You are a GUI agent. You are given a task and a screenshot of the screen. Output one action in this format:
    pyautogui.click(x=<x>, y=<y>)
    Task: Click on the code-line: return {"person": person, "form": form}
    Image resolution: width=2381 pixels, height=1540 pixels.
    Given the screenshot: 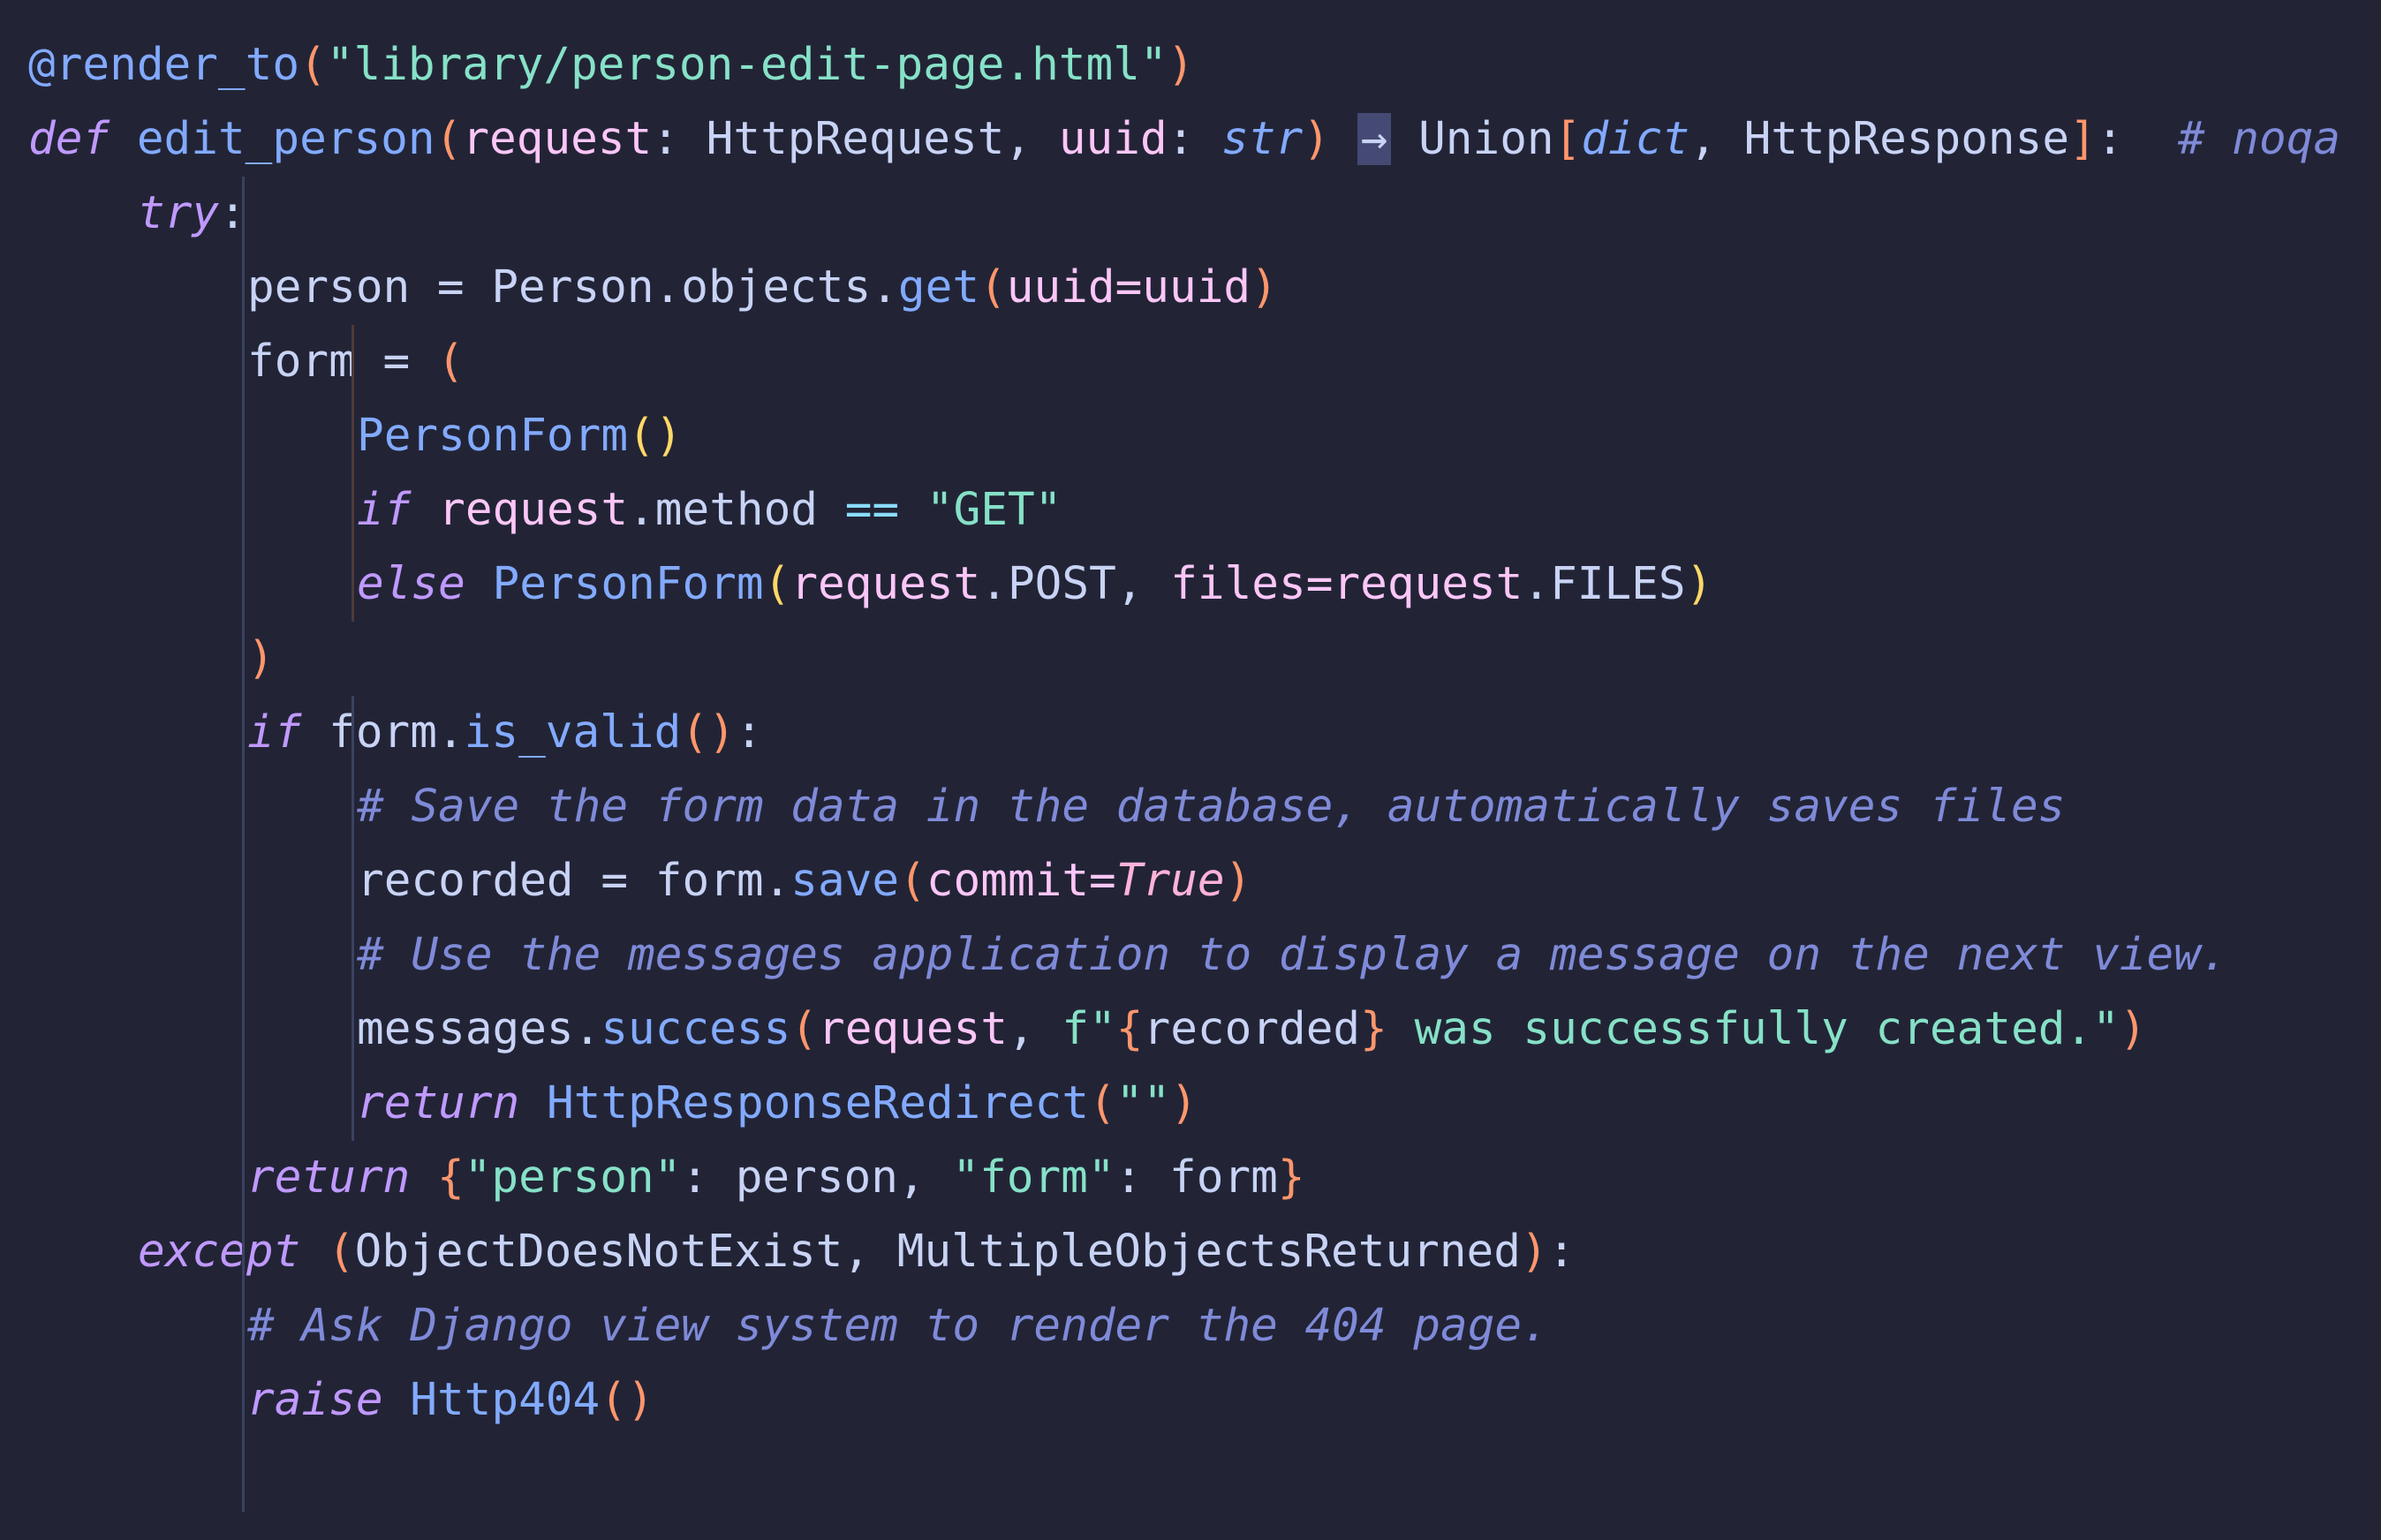 What is the action you would take?
    pyautogui.click(x=776, y=1178)
    